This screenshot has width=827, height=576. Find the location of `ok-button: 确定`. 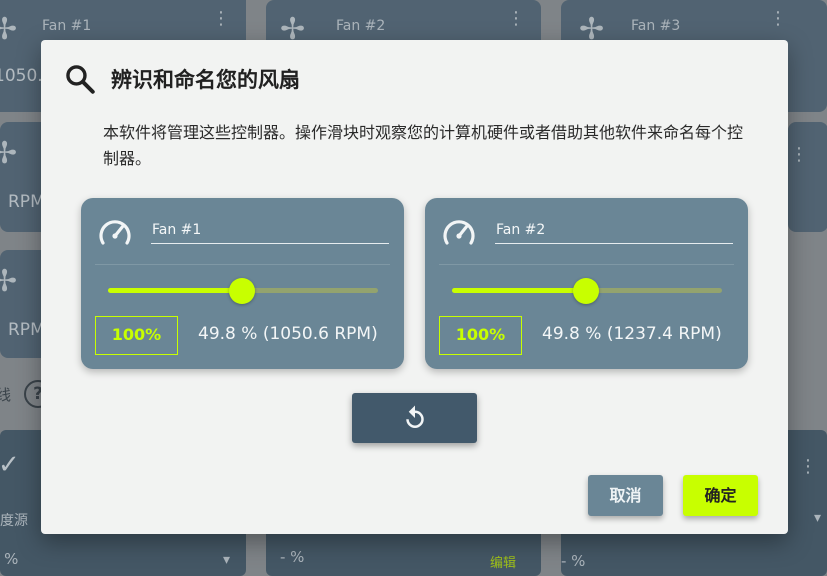

ok-button: 确定 is located at coordinates (720, 495).